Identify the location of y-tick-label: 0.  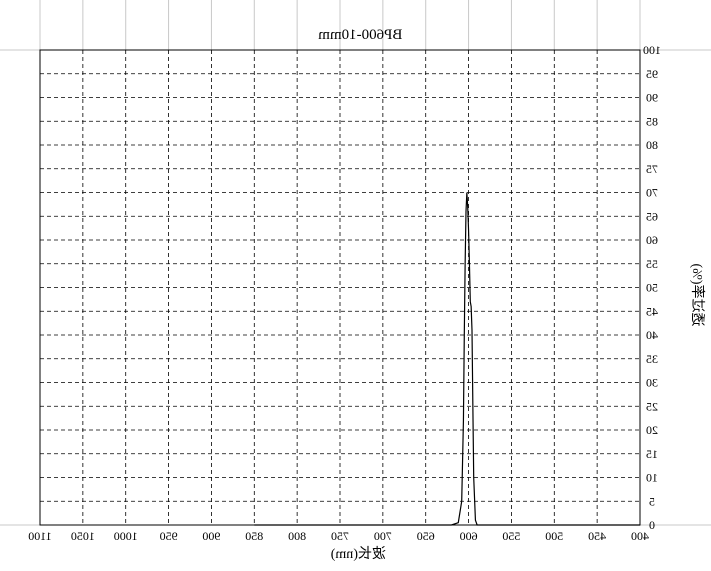
(652, 525).